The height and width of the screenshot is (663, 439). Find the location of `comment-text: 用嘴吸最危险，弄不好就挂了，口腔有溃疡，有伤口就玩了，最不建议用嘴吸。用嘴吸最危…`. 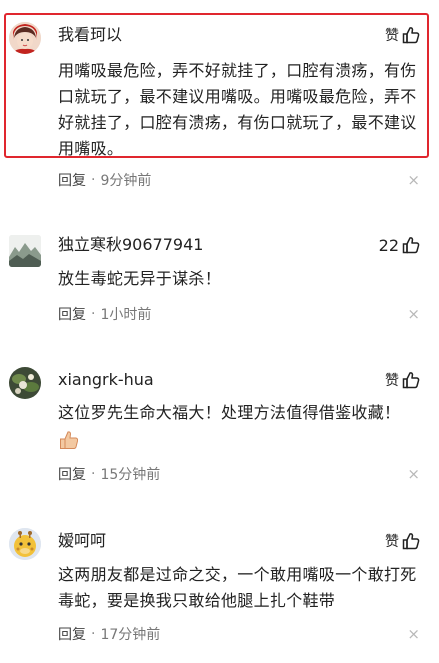

comment-text: 用嘴吸最危险，弄不好就挂了，口腔有溃疡，有伤口就玩了，最不建议用嘴吸。用嘴吸最危… is located at coordinates (237, 109).